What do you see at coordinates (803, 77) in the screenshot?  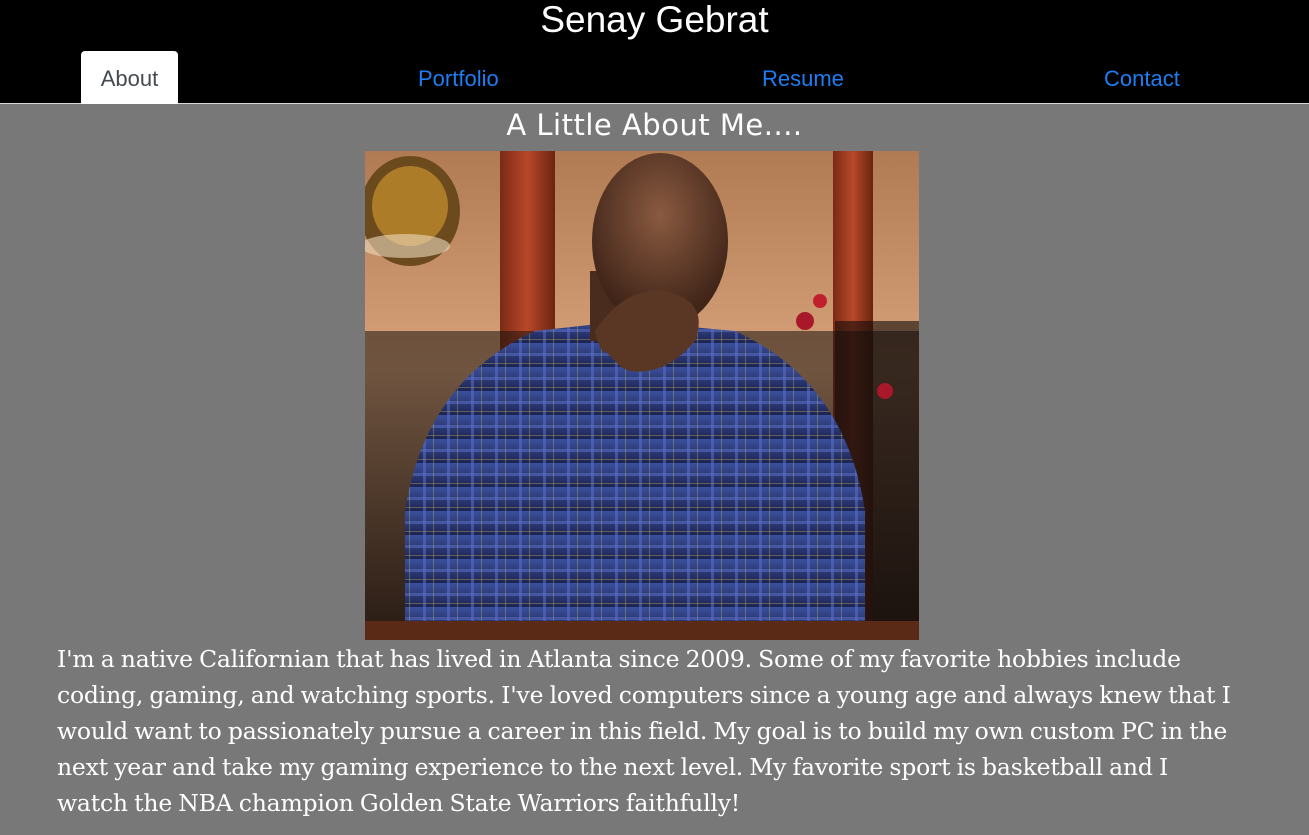 I see `tab-resume: Resume` at bounding box center [803, 77].